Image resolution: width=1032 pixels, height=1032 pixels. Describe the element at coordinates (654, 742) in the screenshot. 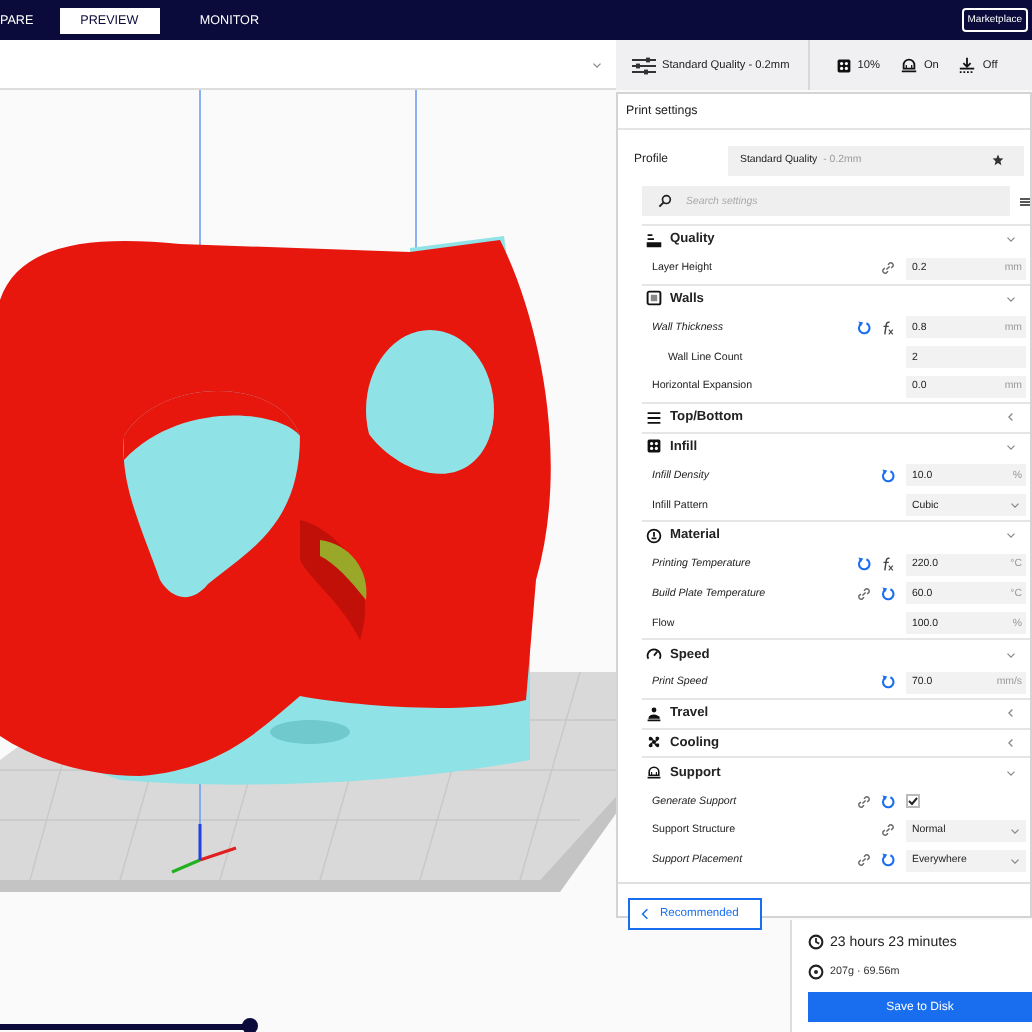

I see `fan-icon` at that location.